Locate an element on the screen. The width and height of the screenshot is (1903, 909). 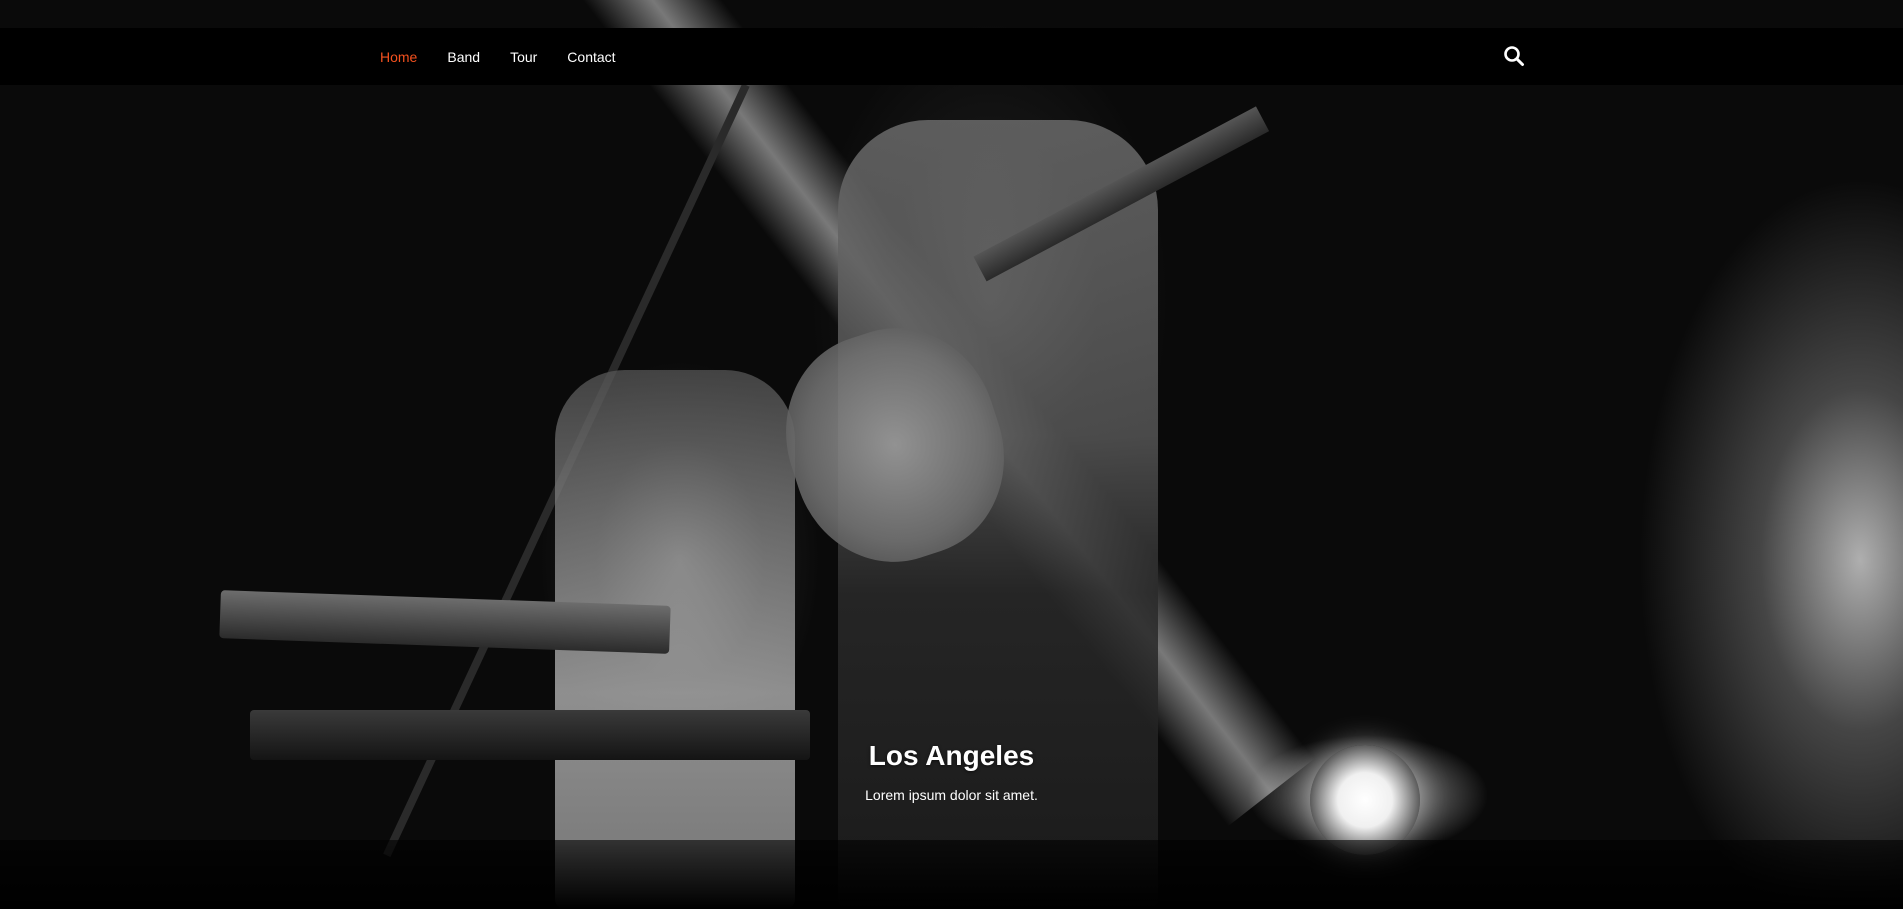
hero-caption: Los Angeles Lorem ipsum dolor sit amet. is located at coordinates (951, 771).